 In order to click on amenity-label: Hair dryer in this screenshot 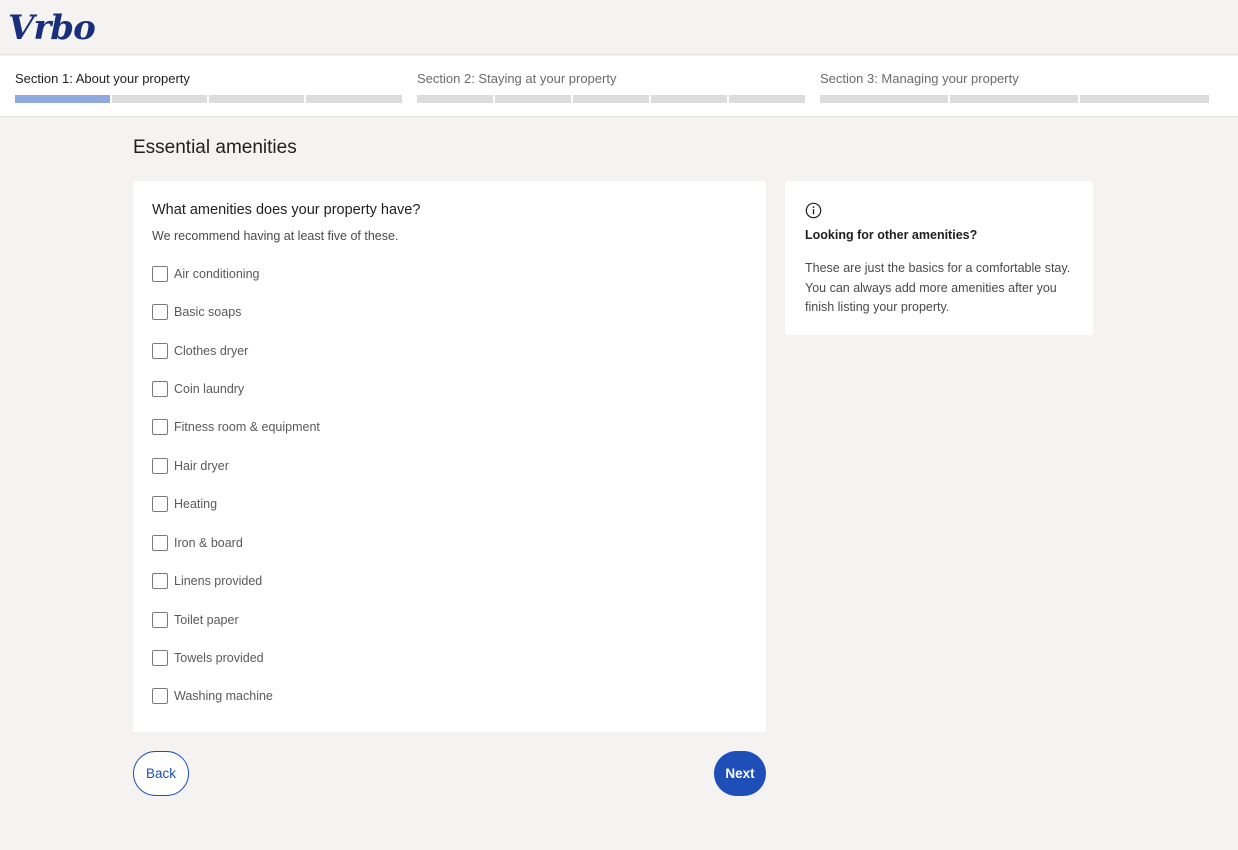, I will do `click(201, 466)`.